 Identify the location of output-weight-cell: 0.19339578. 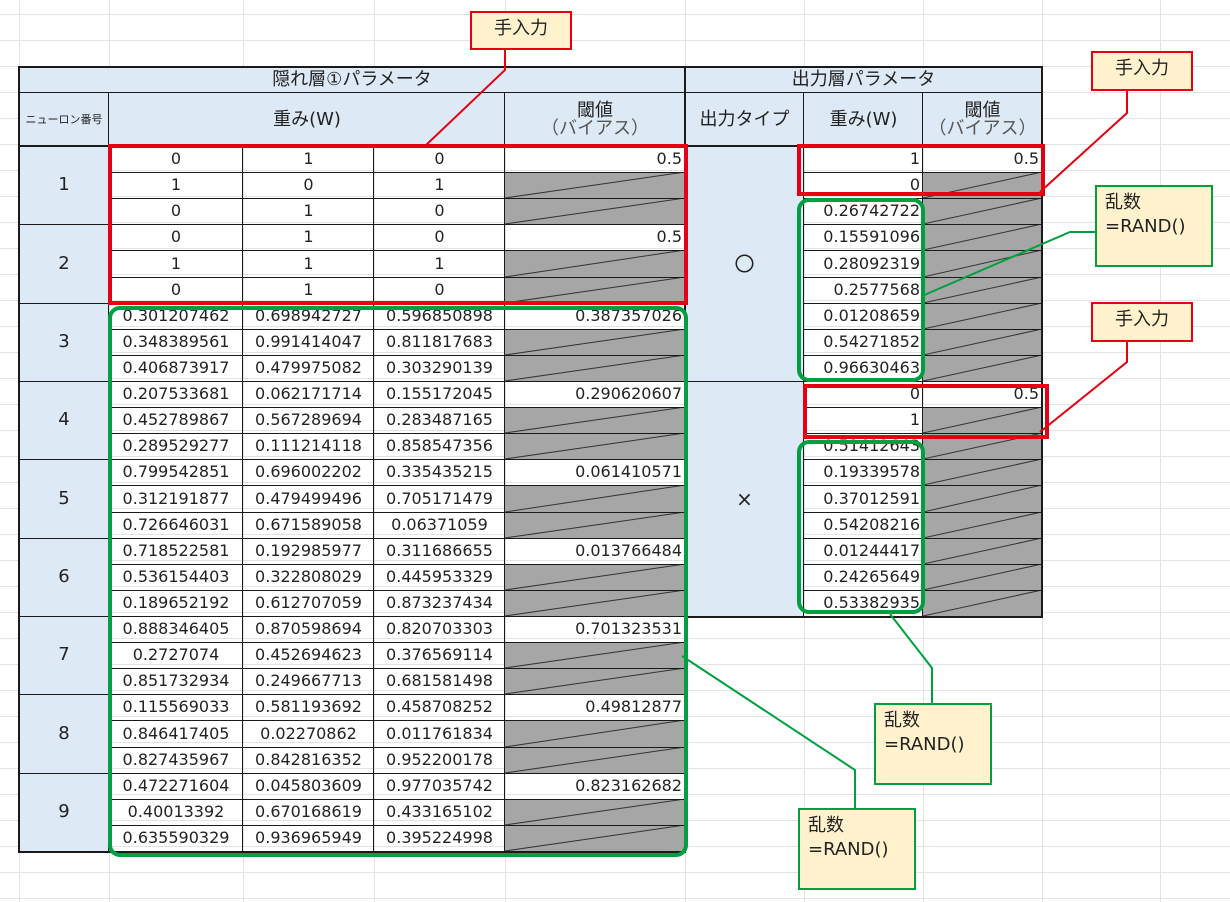
(863, 472).